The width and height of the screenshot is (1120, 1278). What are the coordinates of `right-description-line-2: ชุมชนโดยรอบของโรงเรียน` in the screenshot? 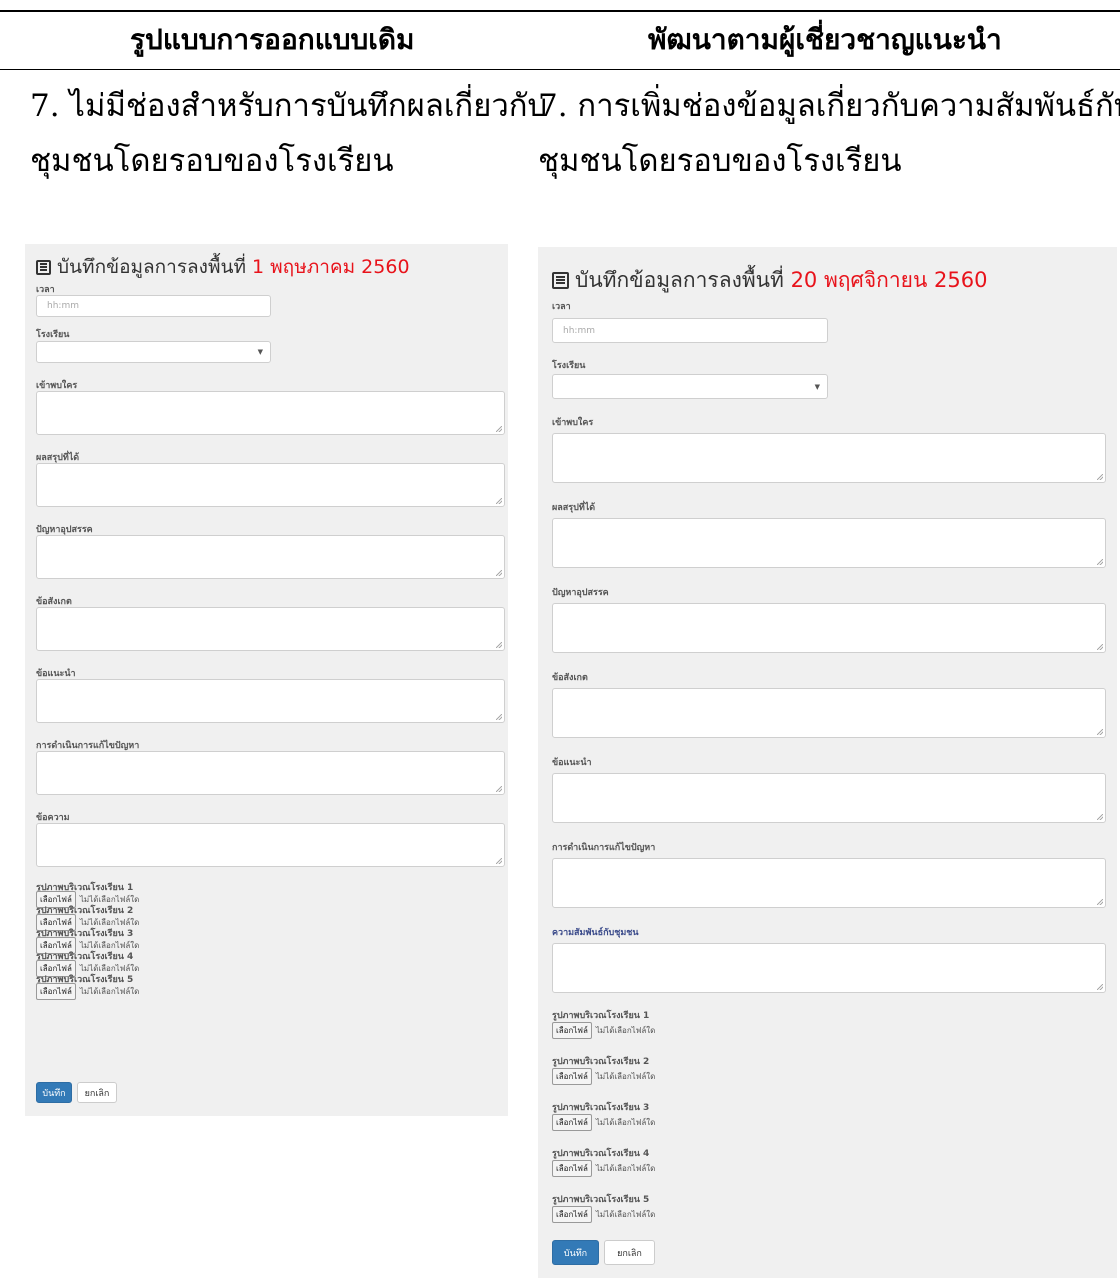 It's located at (720, 161).